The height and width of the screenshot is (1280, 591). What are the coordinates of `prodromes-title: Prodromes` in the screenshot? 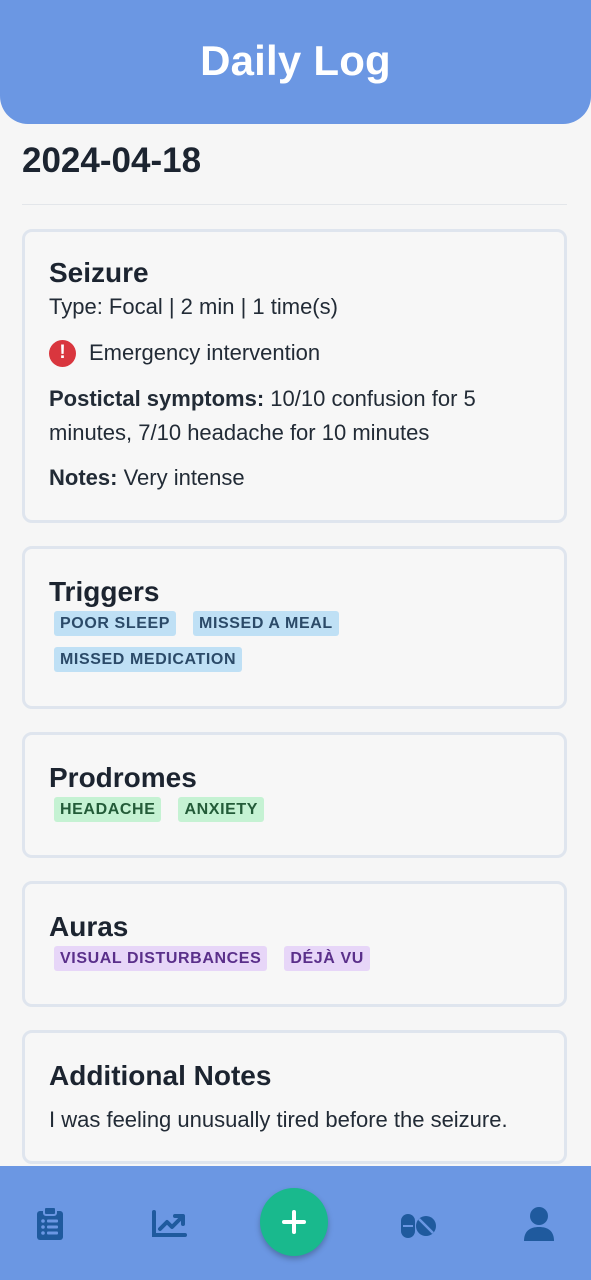 It's located at (123, 777).